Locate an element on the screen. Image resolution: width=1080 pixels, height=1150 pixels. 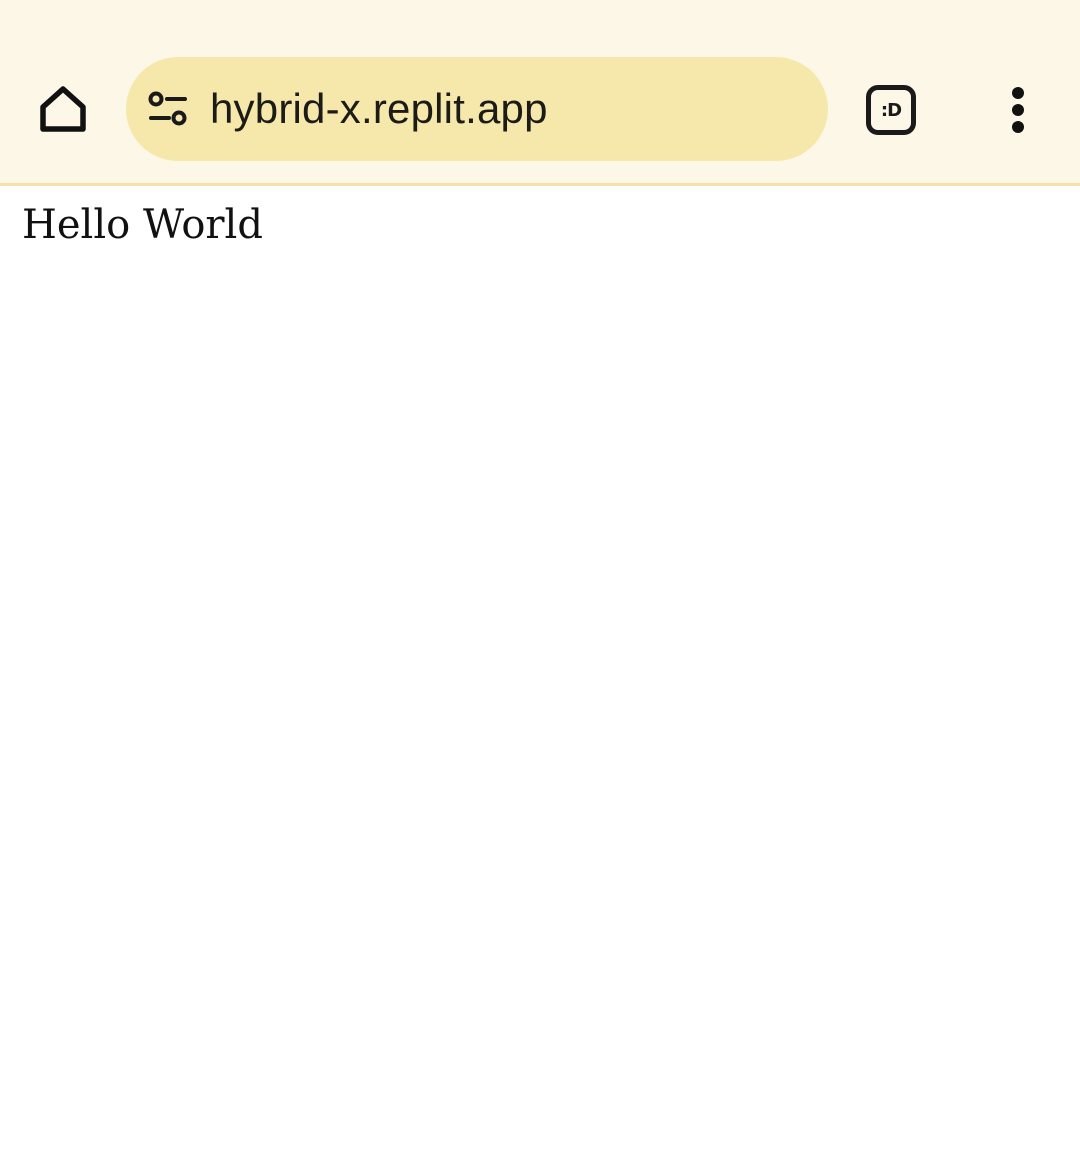
home-button is located at coordinates (63, 109).